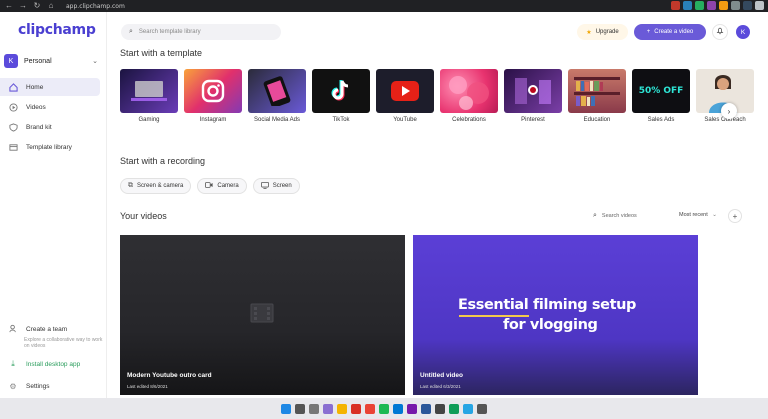  Describe the element at coordinates (533, 120) in the screenshot. I see `template-label: Pinterest` at that location.